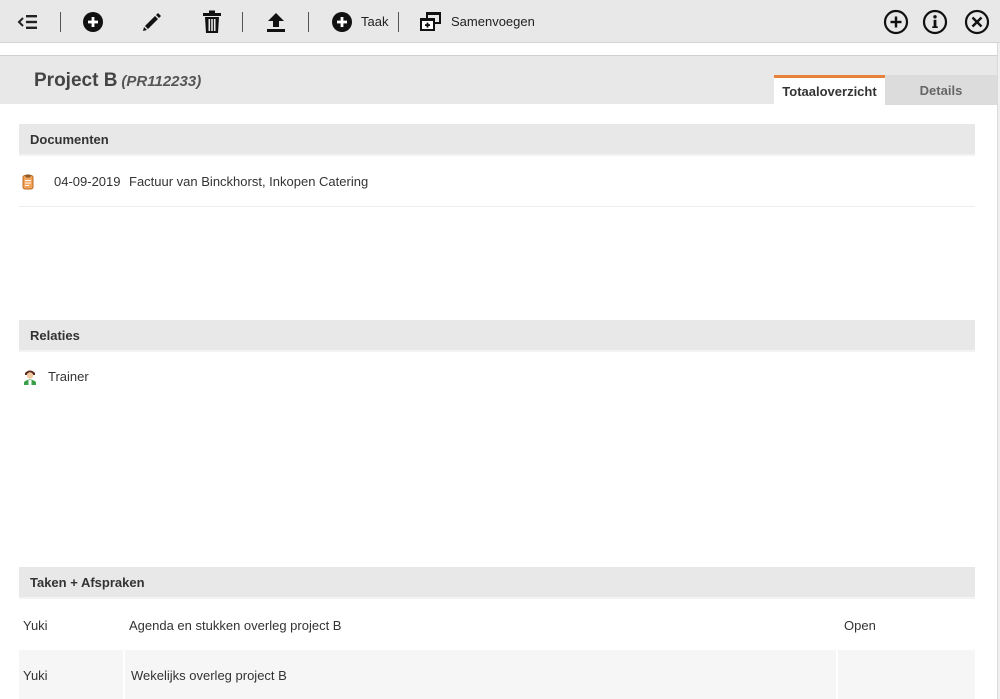 This screenshot has width=1000, height=699. Describe the element at coordinates (493, 21) in the screenshot. I see `merge-label: Samenvoegen` at that location.